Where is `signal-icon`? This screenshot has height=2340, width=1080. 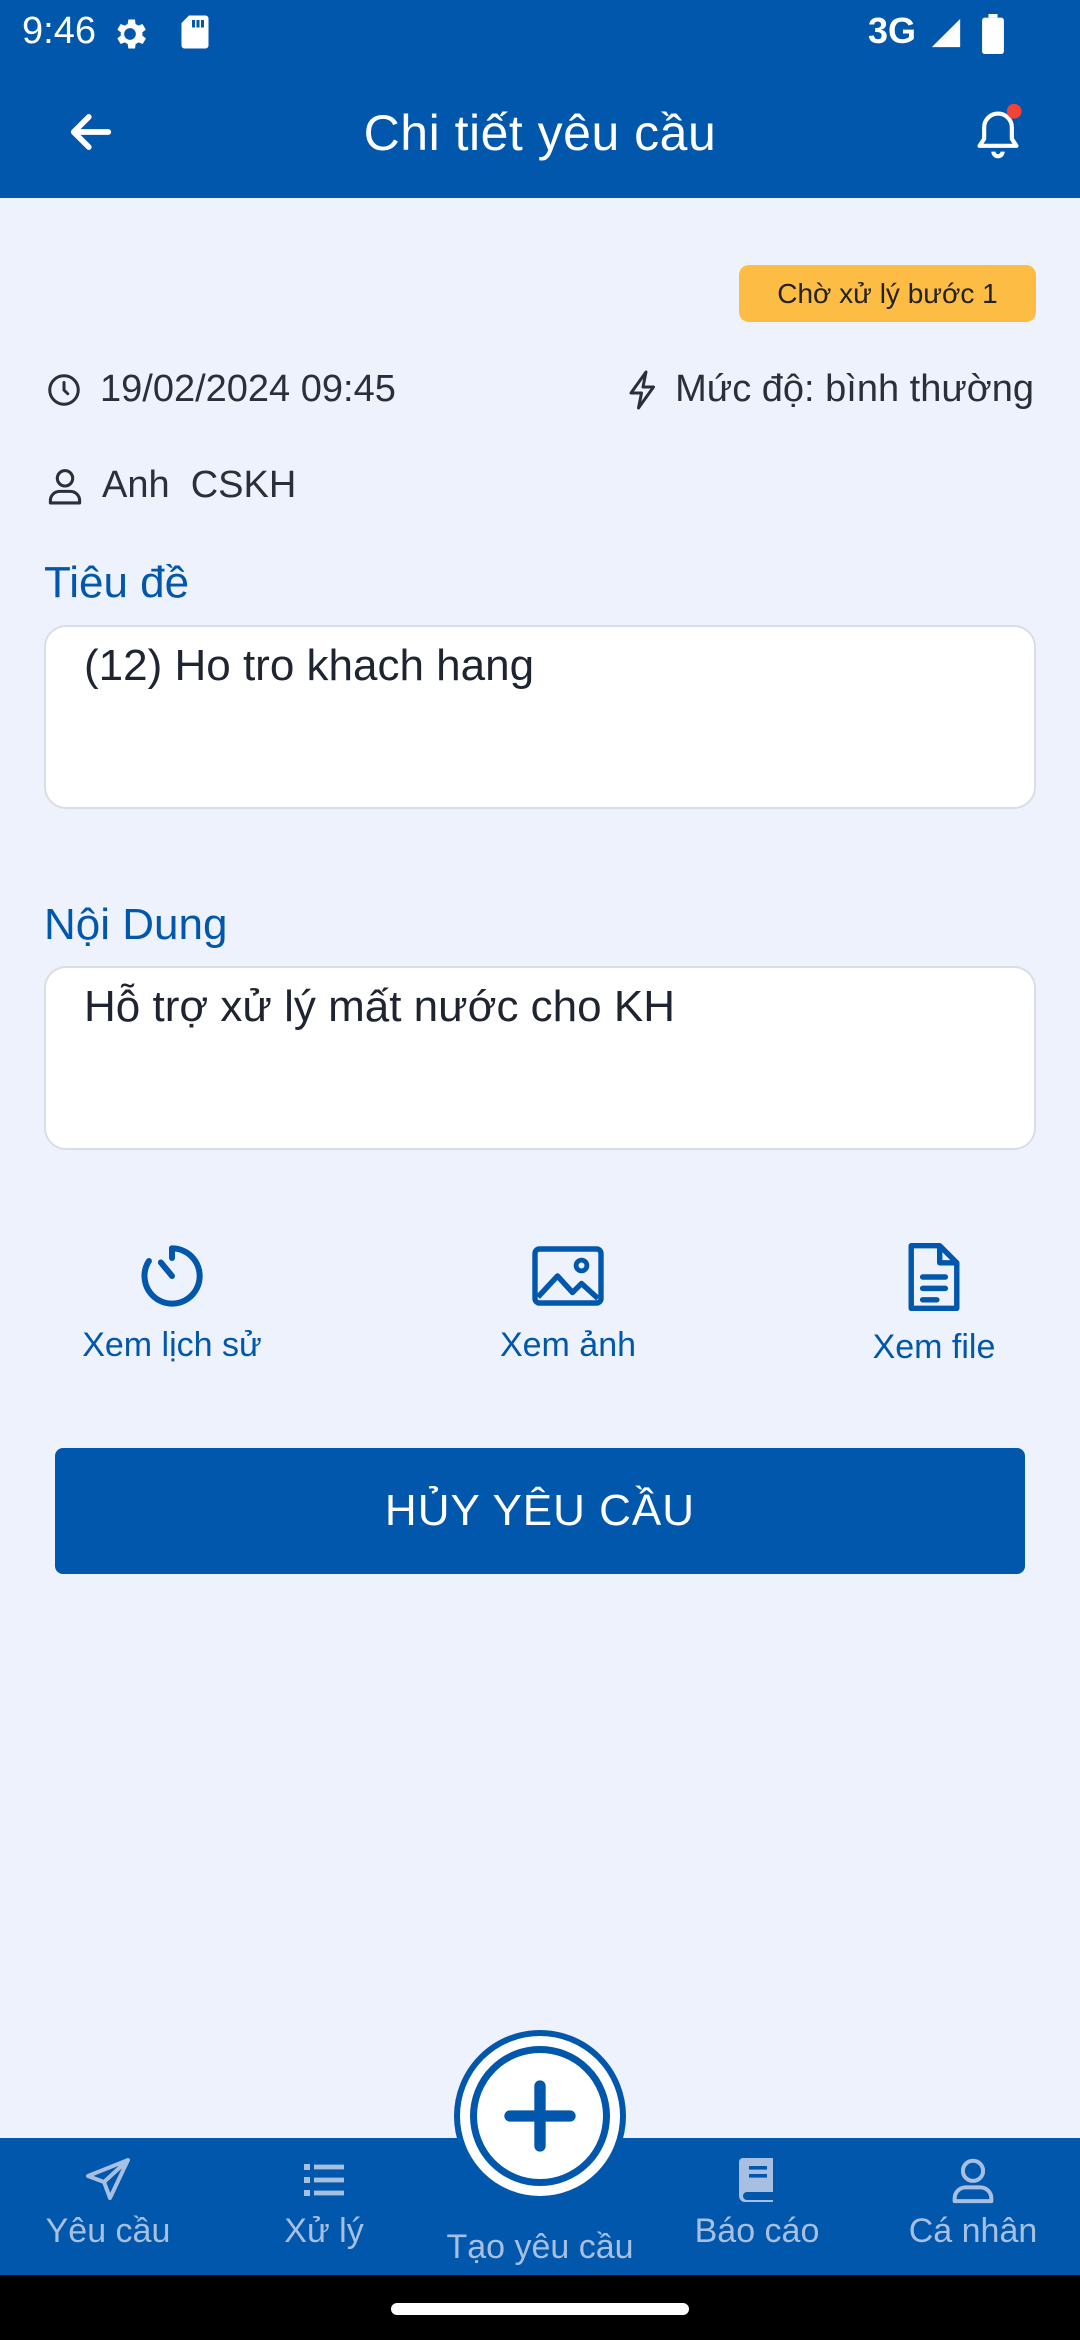 signal-icon is located at coordinates (946, 33).